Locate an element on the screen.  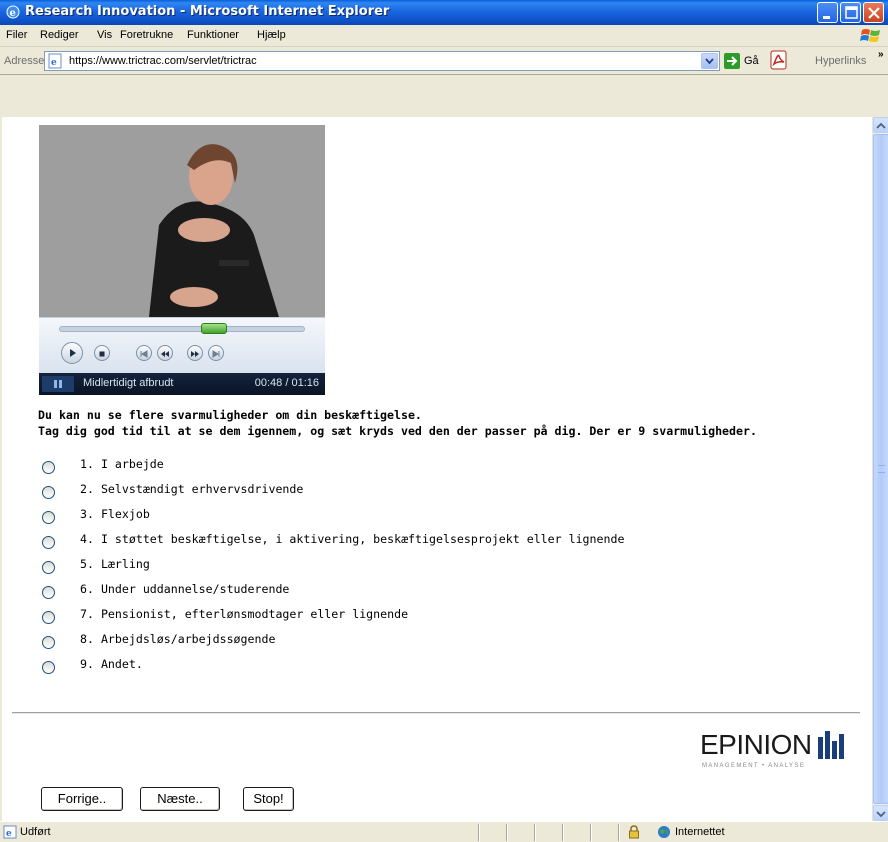
menu-filer: Filer is located at coordinates (16, 35).